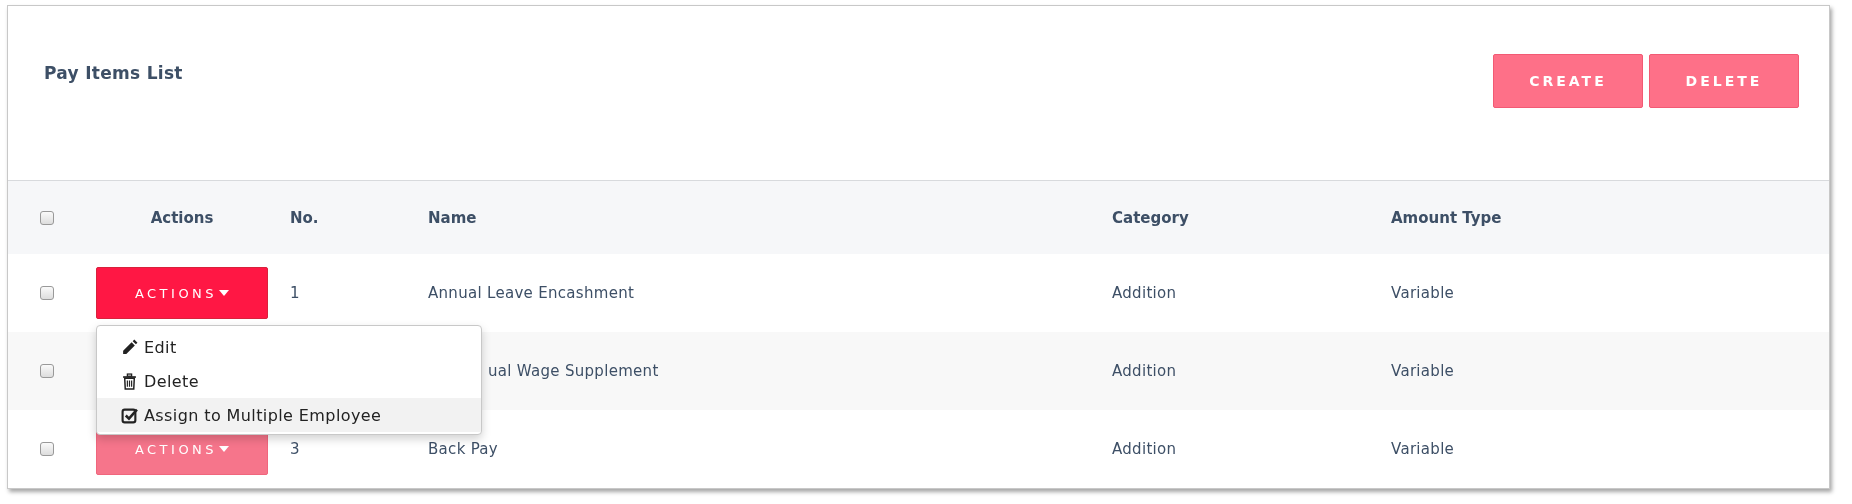 The height and width of the screenshot is (504, 1852). I want to click on menu-item: Edit, so click(289, 347).